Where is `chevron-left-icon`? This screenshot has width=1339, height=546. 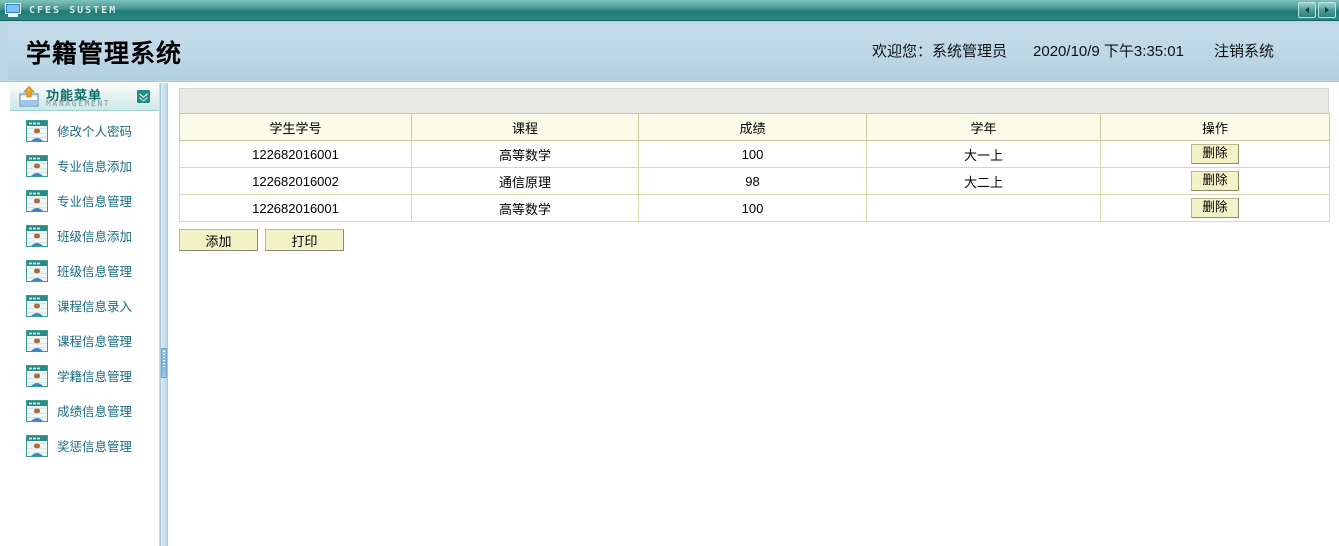
chevron-left-icon is located at coordinates (1307, 10).